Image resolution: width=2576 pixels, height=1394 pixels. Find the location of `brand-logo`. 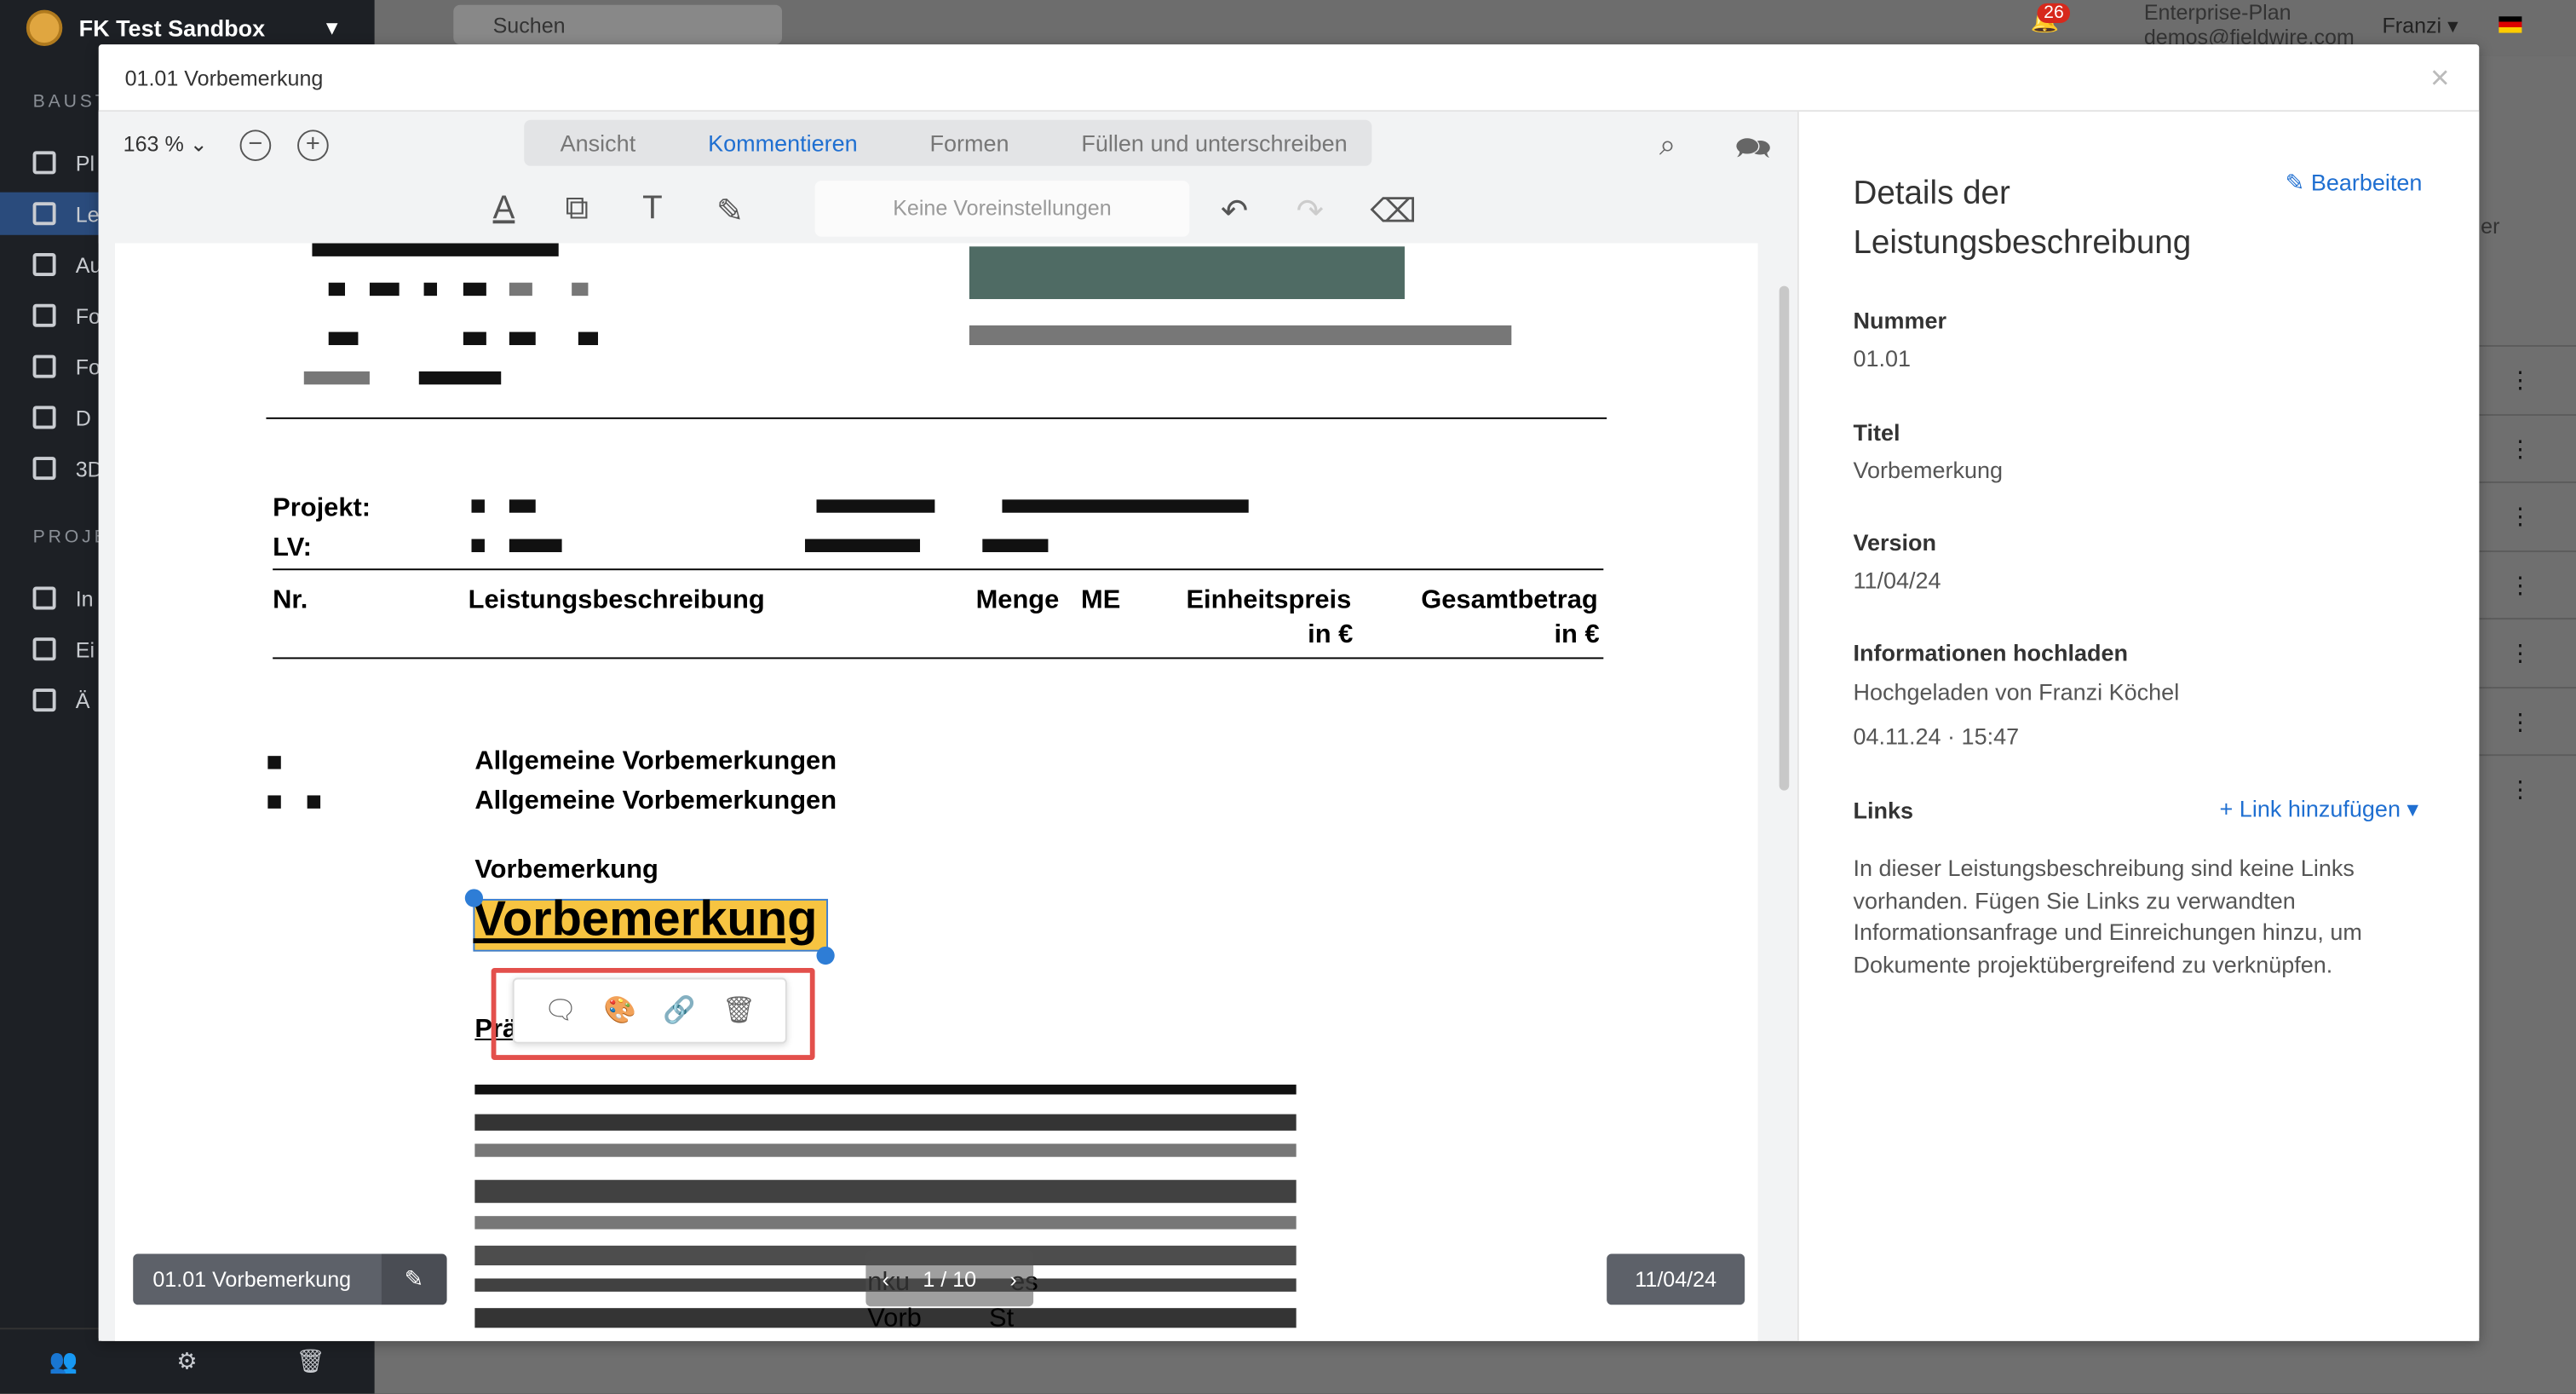

brand-logo is located at coordinates (45, 28).